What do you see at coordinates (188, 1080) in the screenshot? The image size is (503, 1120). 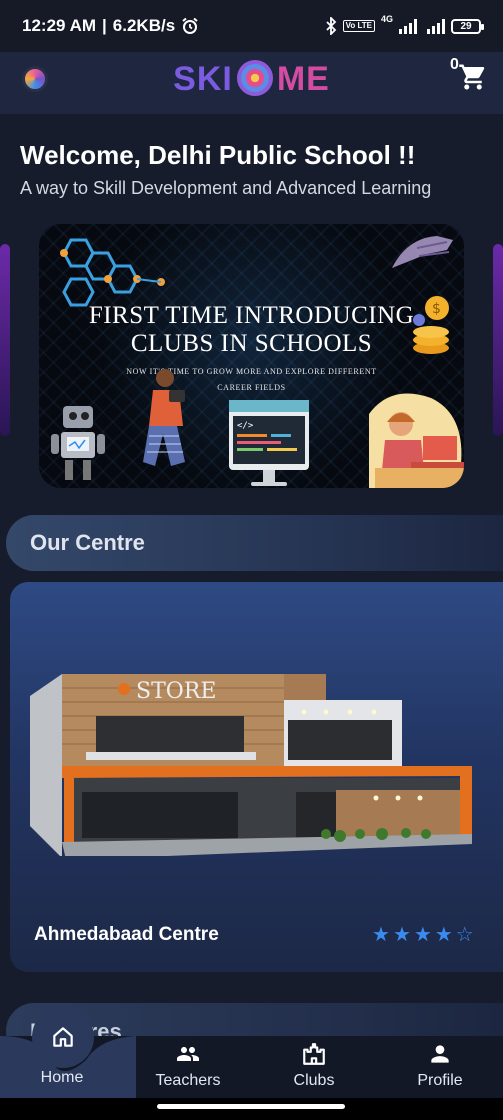 I see `nav-teachers-label: Teachers` at bounding box center [188, 1080].